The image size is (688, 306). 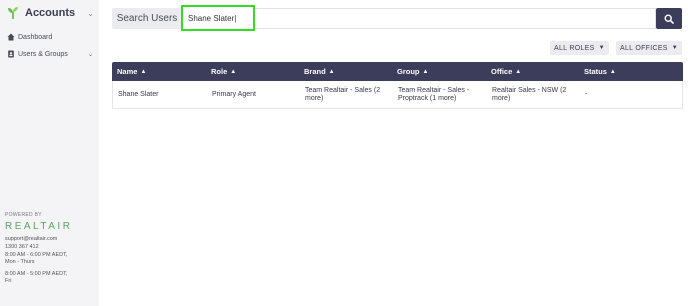 I want to click on cell-office-line: more), so click(x=501, y=98).